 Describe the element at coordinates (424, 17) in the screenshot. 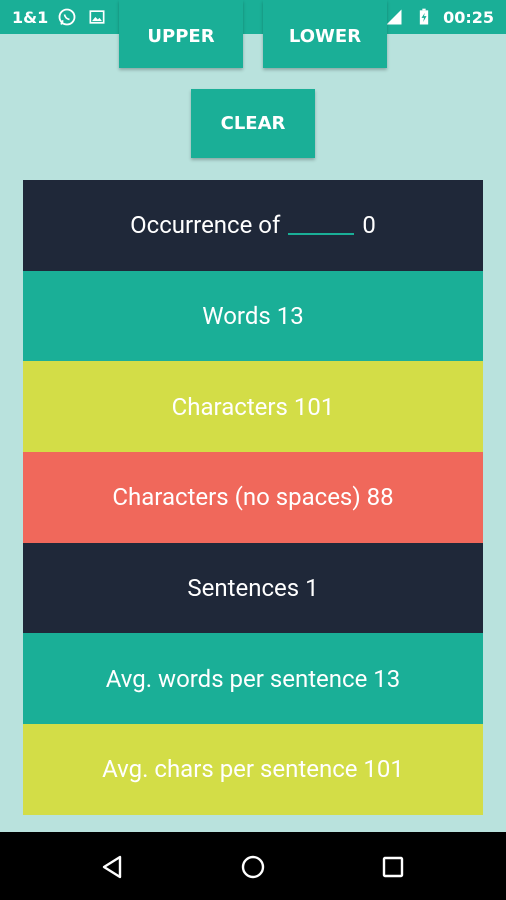

I see `battery-charging-icon` at that location.